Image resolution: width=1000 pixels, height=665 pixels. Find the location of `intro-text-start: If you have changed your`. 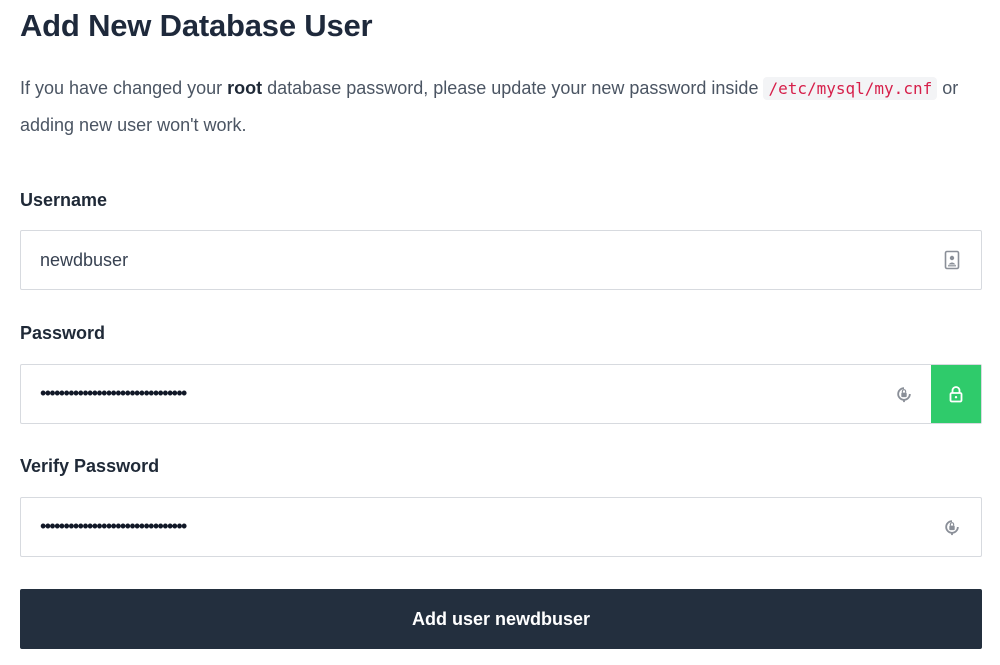

intro-text-start: If you have changed your is located at coordinates (124, 88).